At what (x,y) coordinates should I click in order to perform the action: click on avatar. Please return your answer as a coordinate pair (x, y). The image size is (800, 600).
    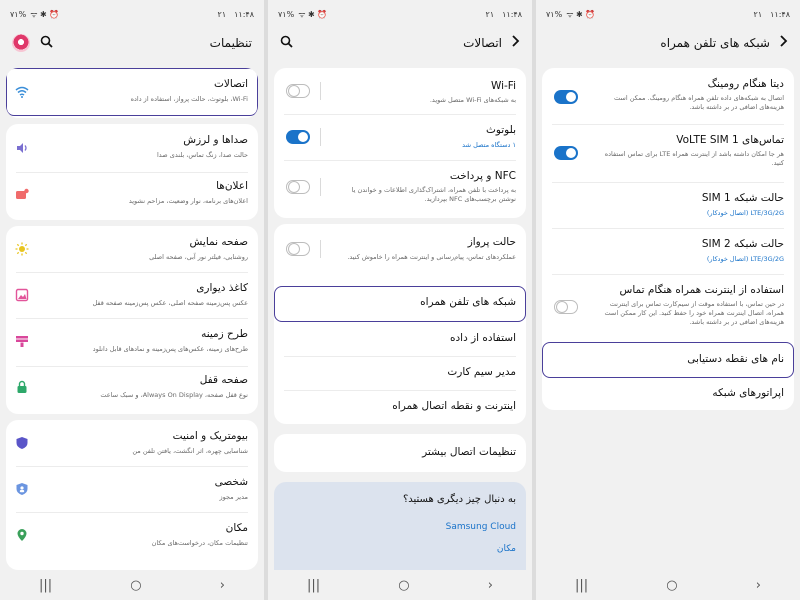
    Looking at the image, I should click on (21, 43).